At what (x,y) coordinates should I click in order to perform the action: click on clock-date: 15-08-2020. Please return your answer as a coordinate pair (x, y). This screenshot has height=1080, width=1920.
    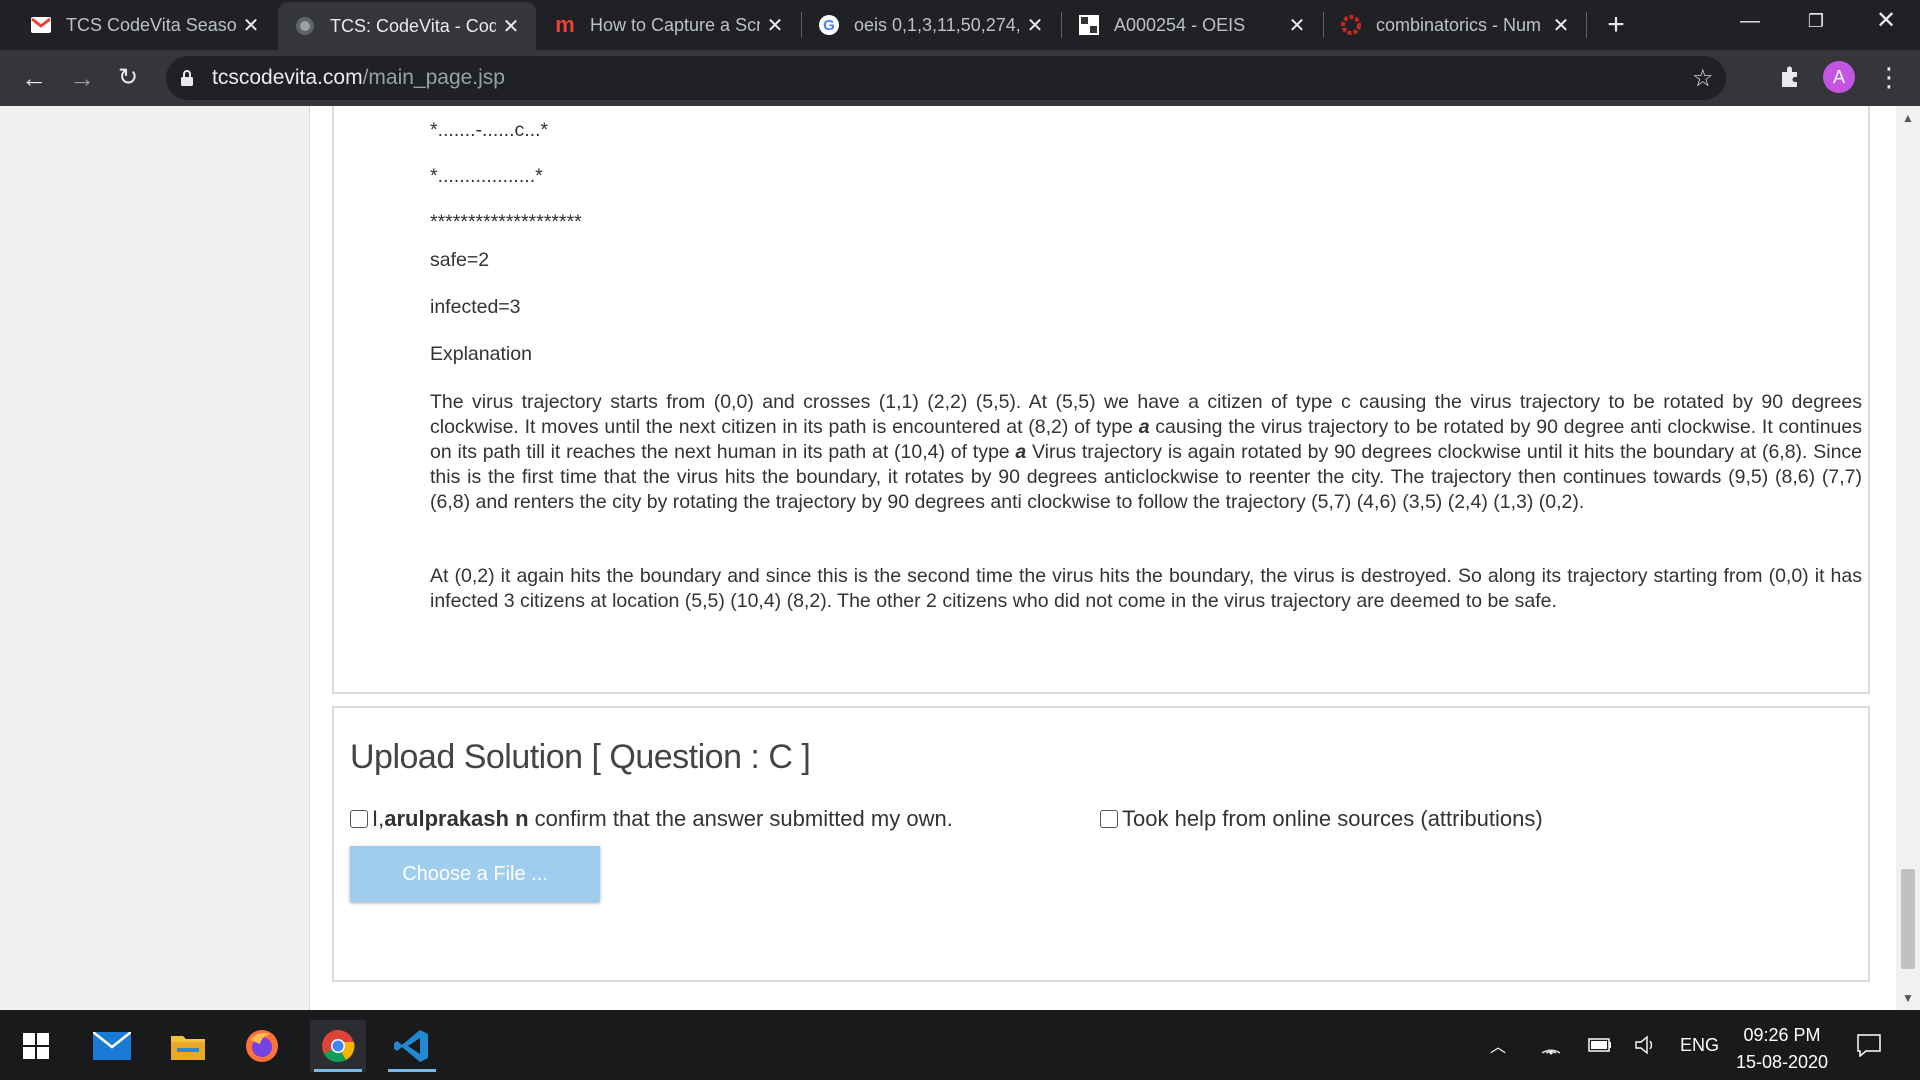
    Looking at the image, I should click on (1782, 1062).